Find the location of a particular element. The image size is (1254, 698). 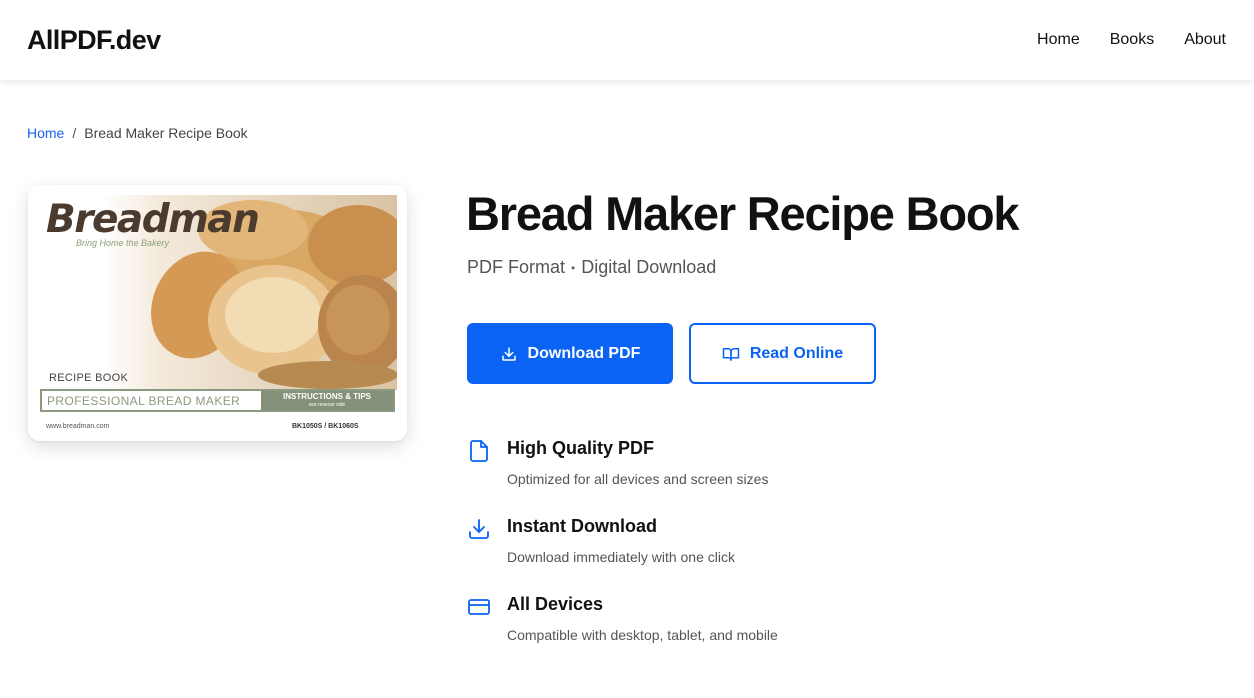

read-online-button: Read Online is located at coordinates (782, 353).